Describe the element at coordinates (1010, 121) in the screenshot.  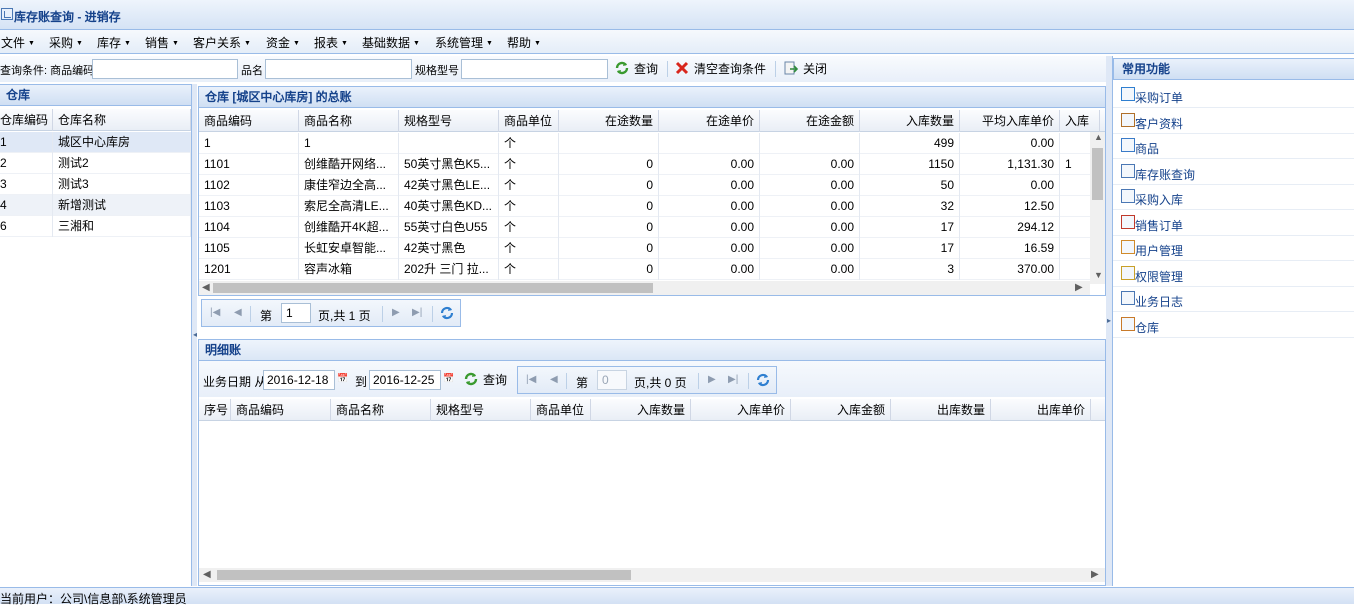
I see `column-header: 平均入库单价` at that location.